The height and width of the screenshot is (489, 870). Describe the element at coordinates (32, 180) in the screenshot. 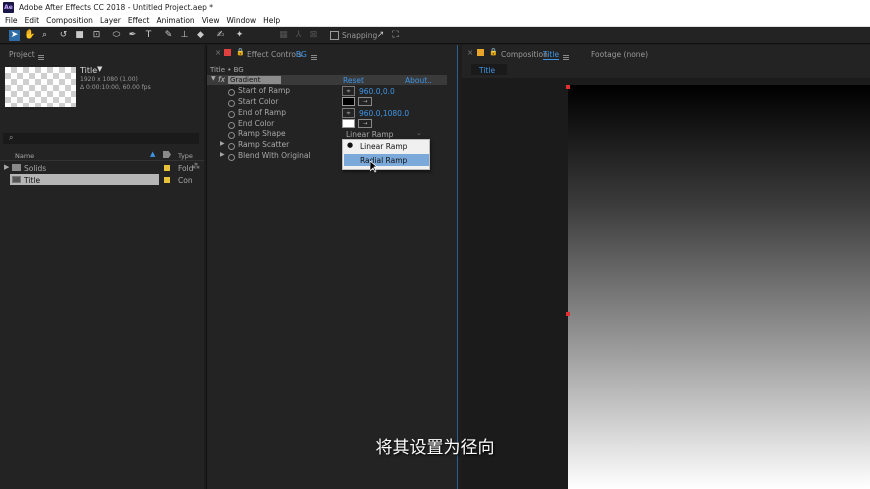

I see `project-item-name: Title` at that location.